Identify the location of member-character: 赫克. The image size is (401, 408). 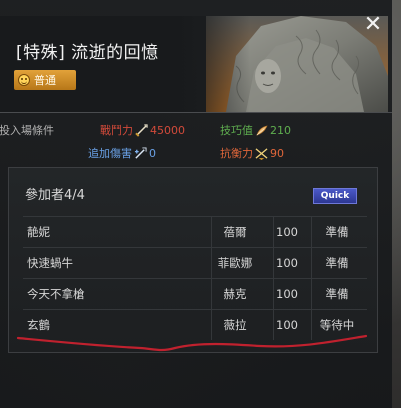
(235, 294).